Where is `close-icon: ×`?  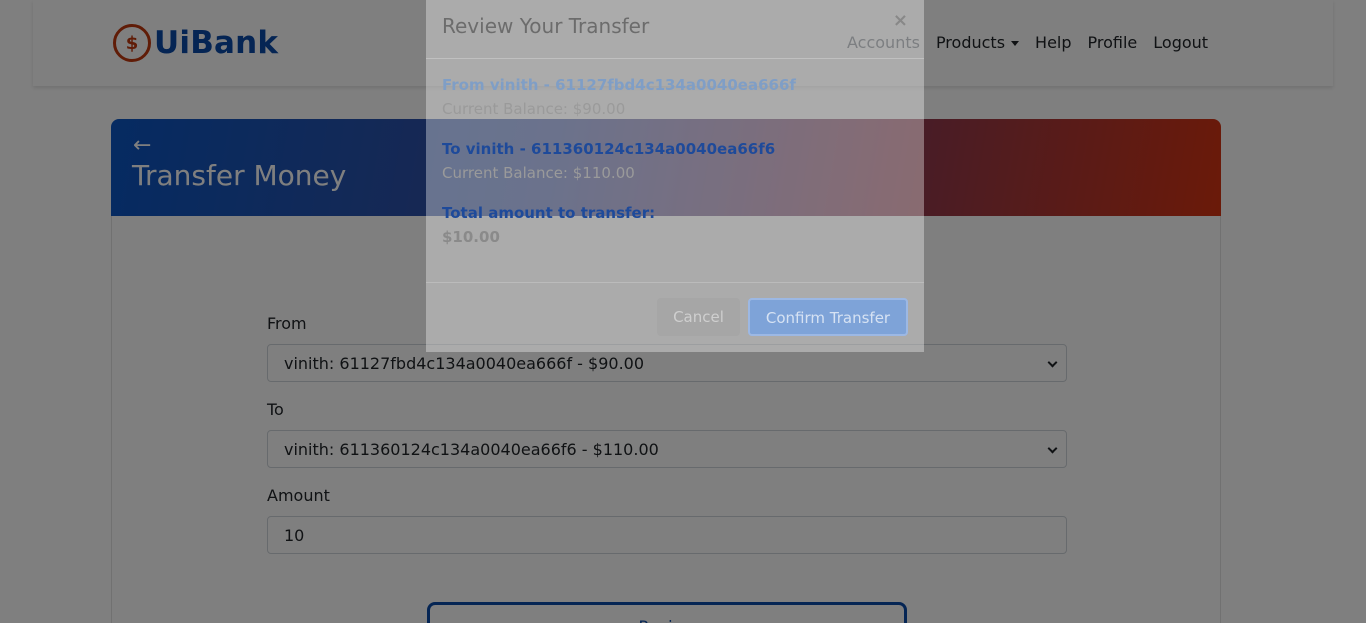
close-icon: × is located at coordinates (900, 20).